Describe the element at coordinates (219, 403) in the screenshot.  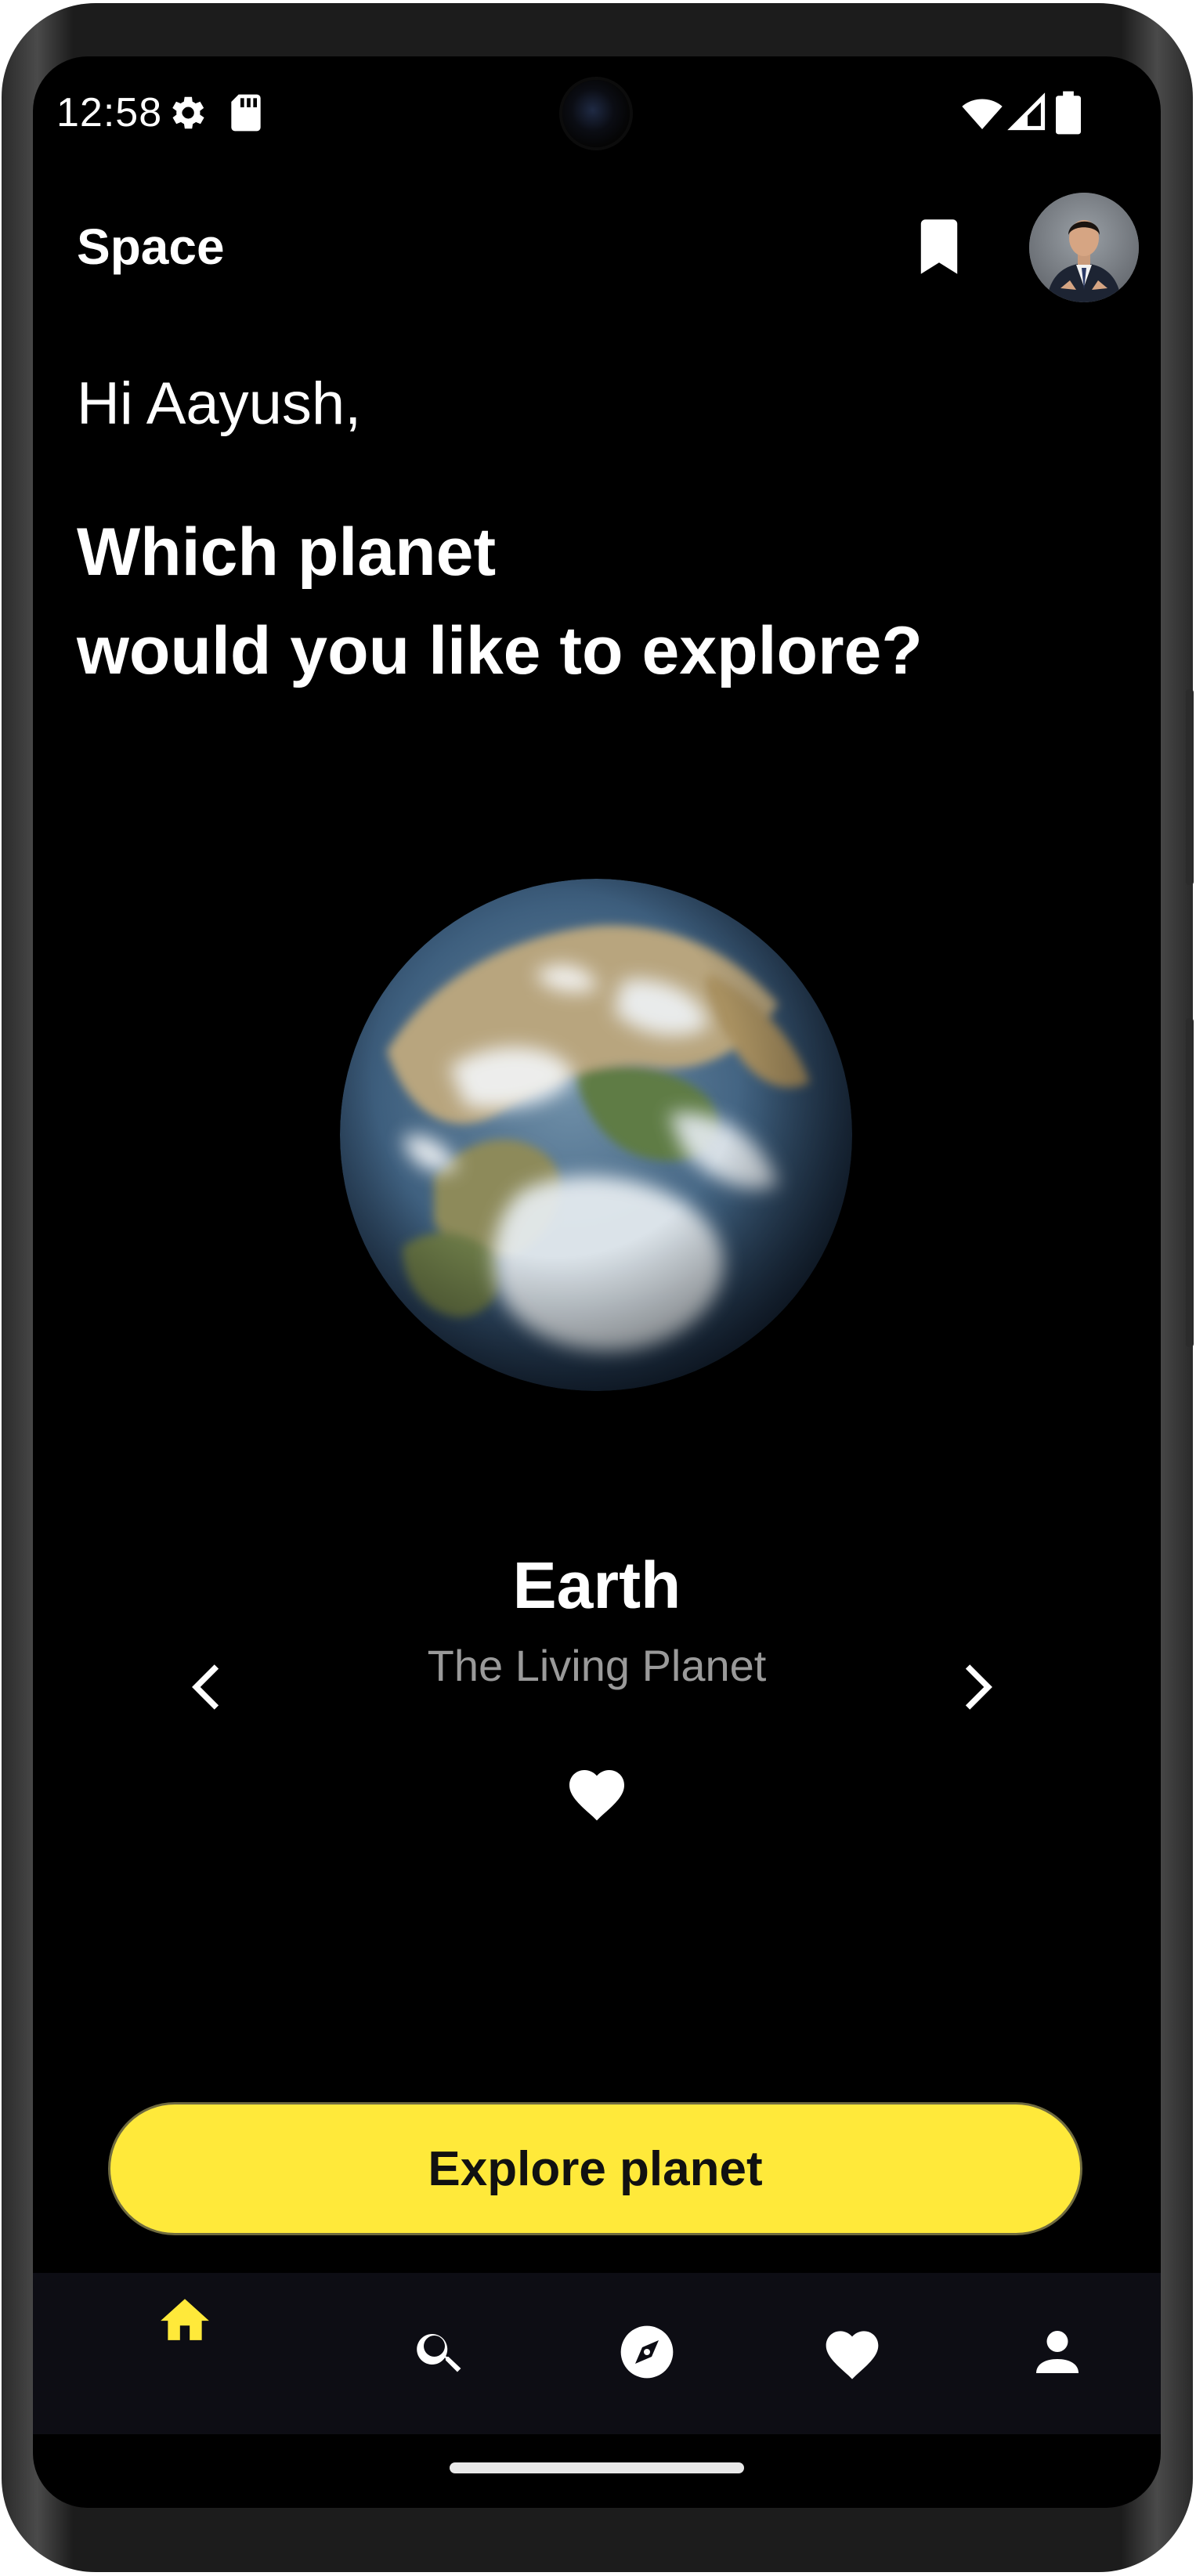
I see `greeting-text: Hi Aayush,` at that location.